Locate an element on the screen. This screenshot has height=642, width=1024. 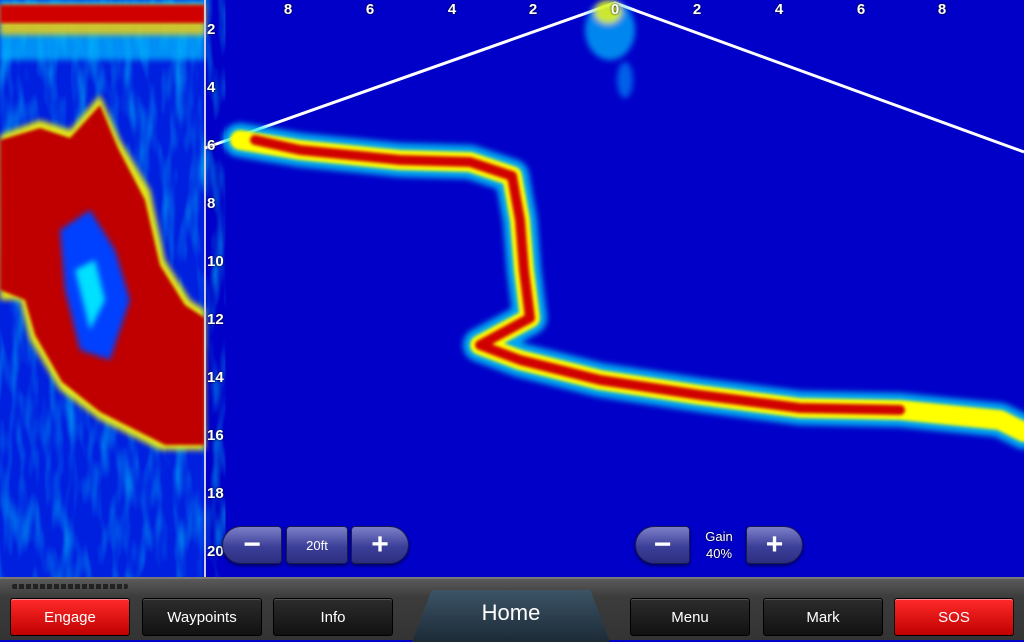
range-increase-button: + is located at coordinates (380, 545).